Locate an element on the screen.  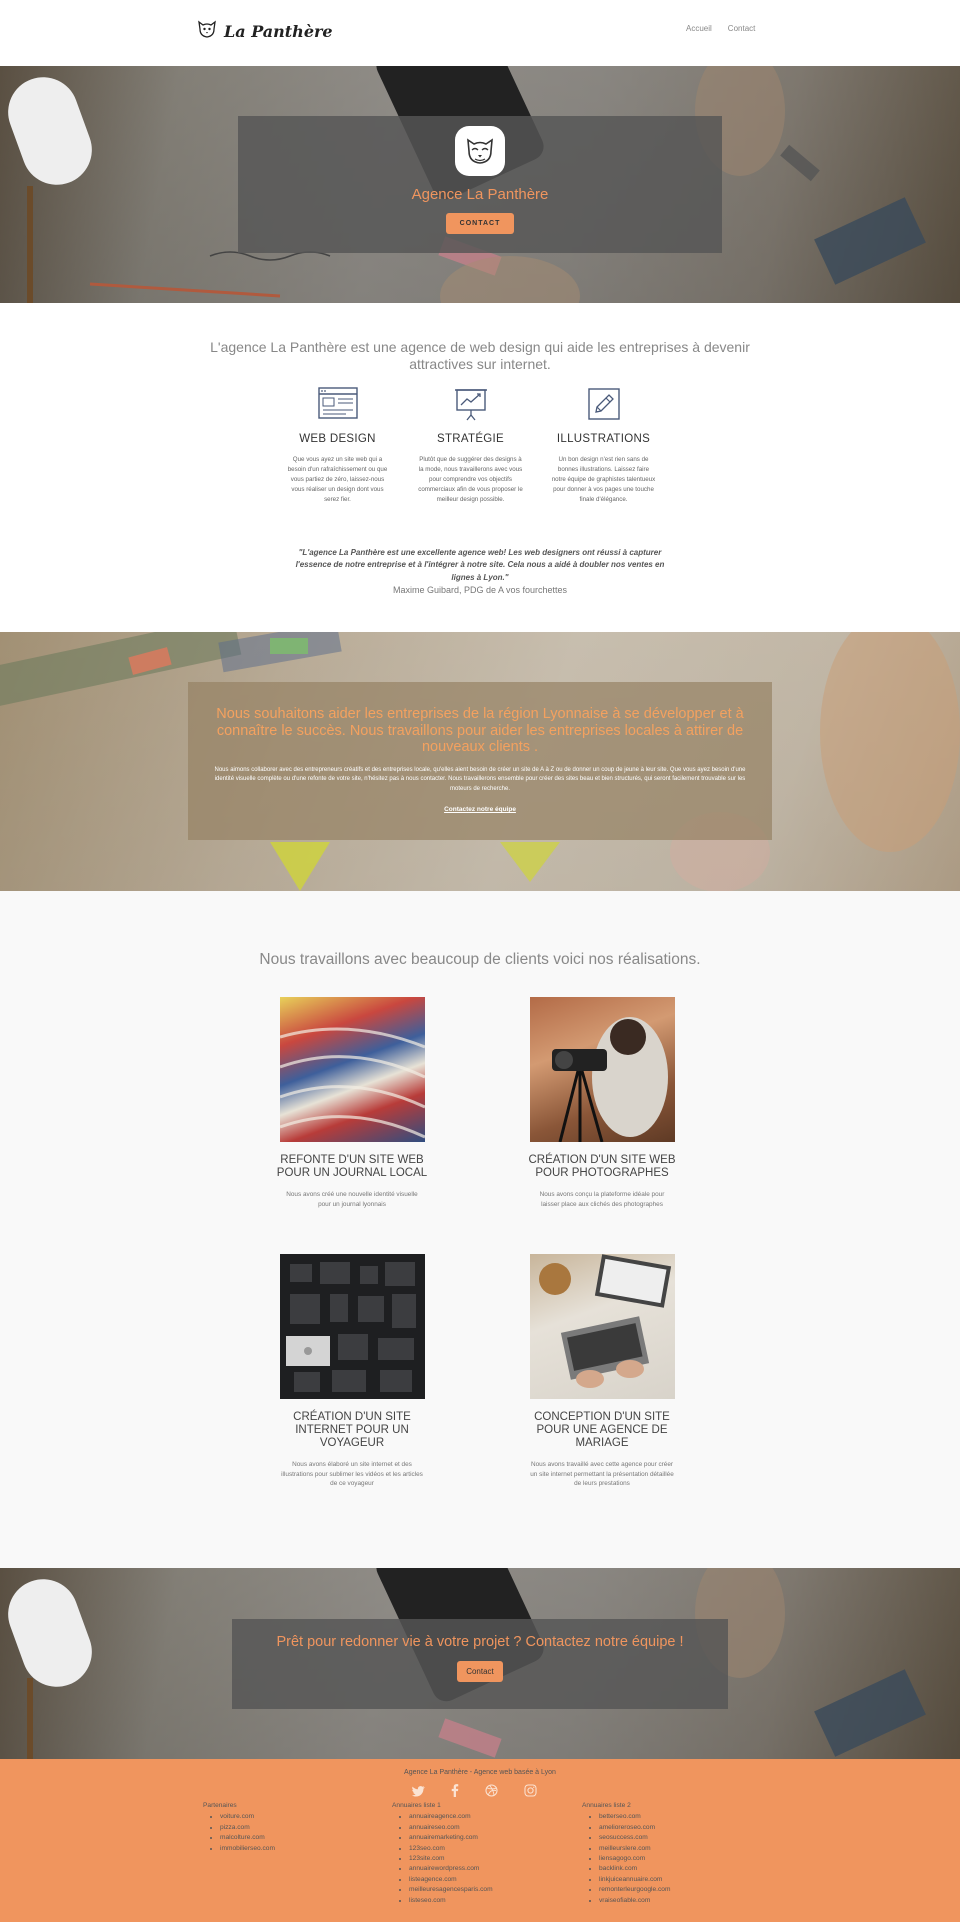
work-title: CRÉATION D'UN SITE WEB POUR PHOTOGRAPHES is located at coordinates (602, 1166).